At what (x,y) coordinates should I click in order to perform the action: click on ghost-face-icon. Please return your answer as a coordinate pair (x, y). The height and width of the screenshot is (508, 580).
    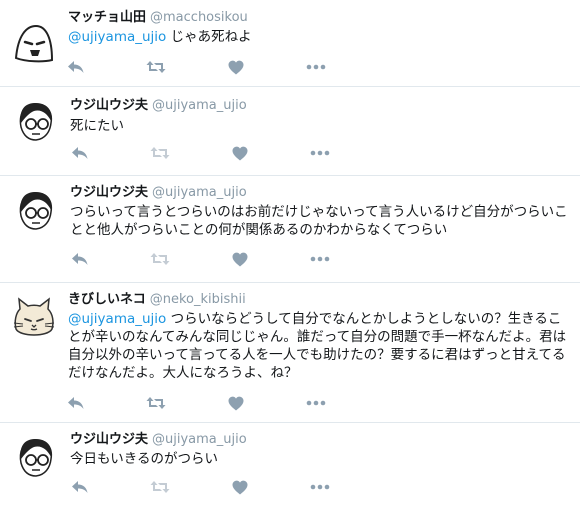
    Looking at the image, I should click on (34, 42).